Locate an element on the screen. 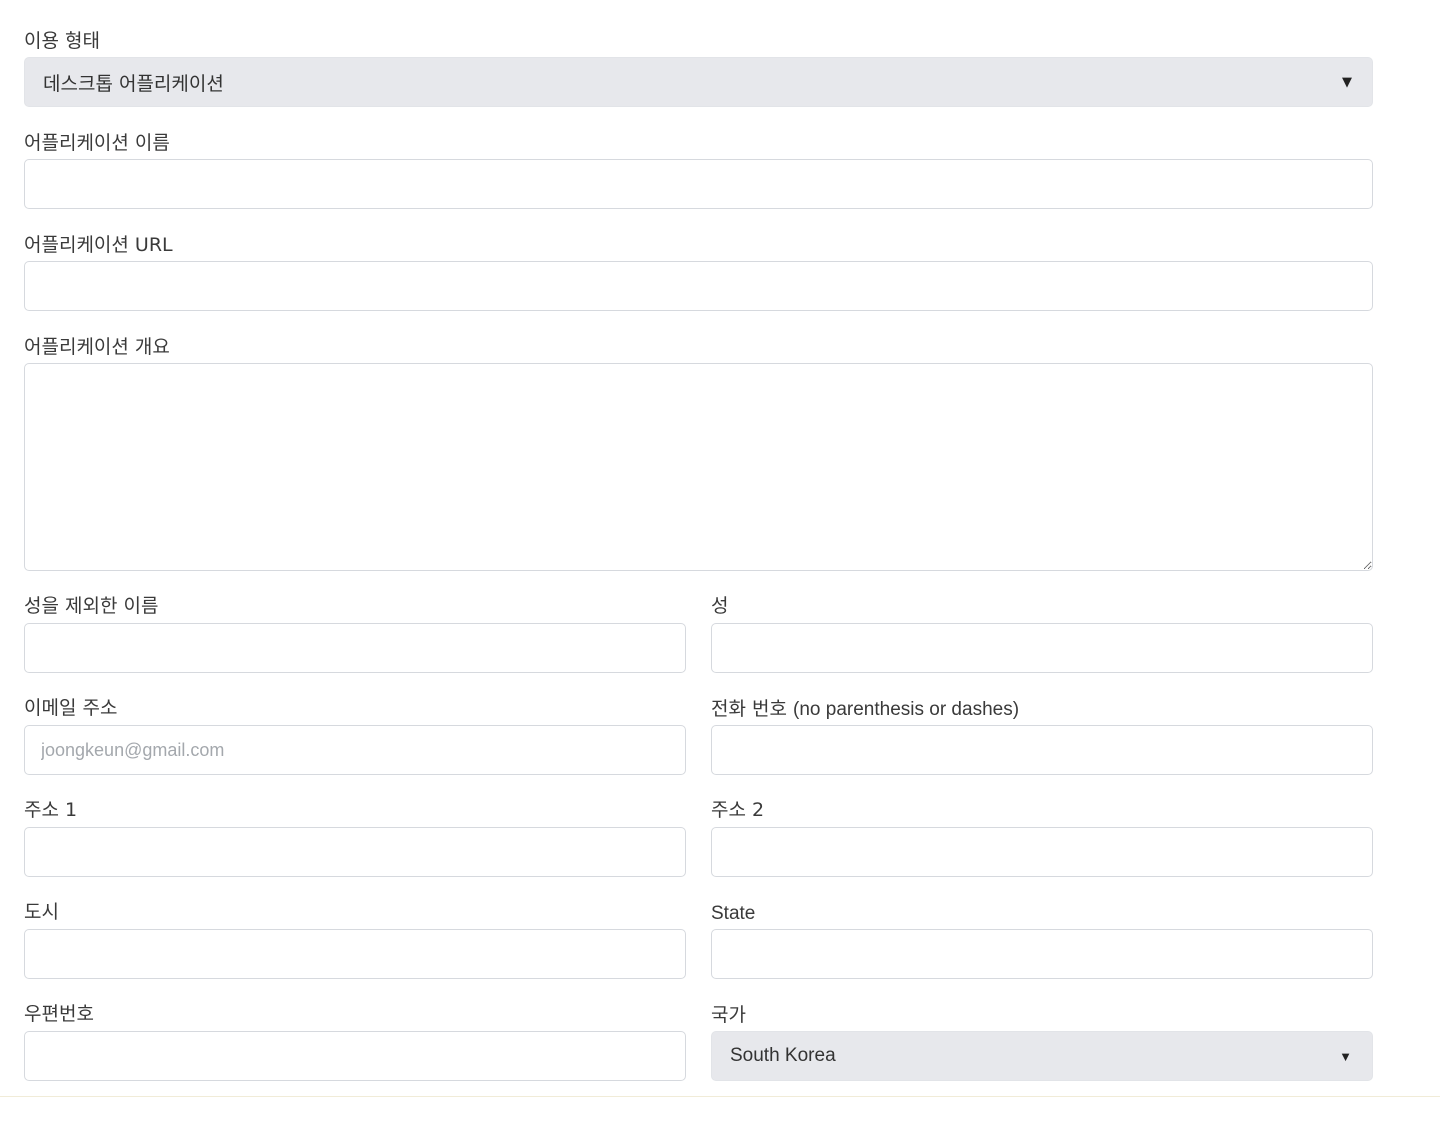  last-name-input is located at coordinates (1042, 648).